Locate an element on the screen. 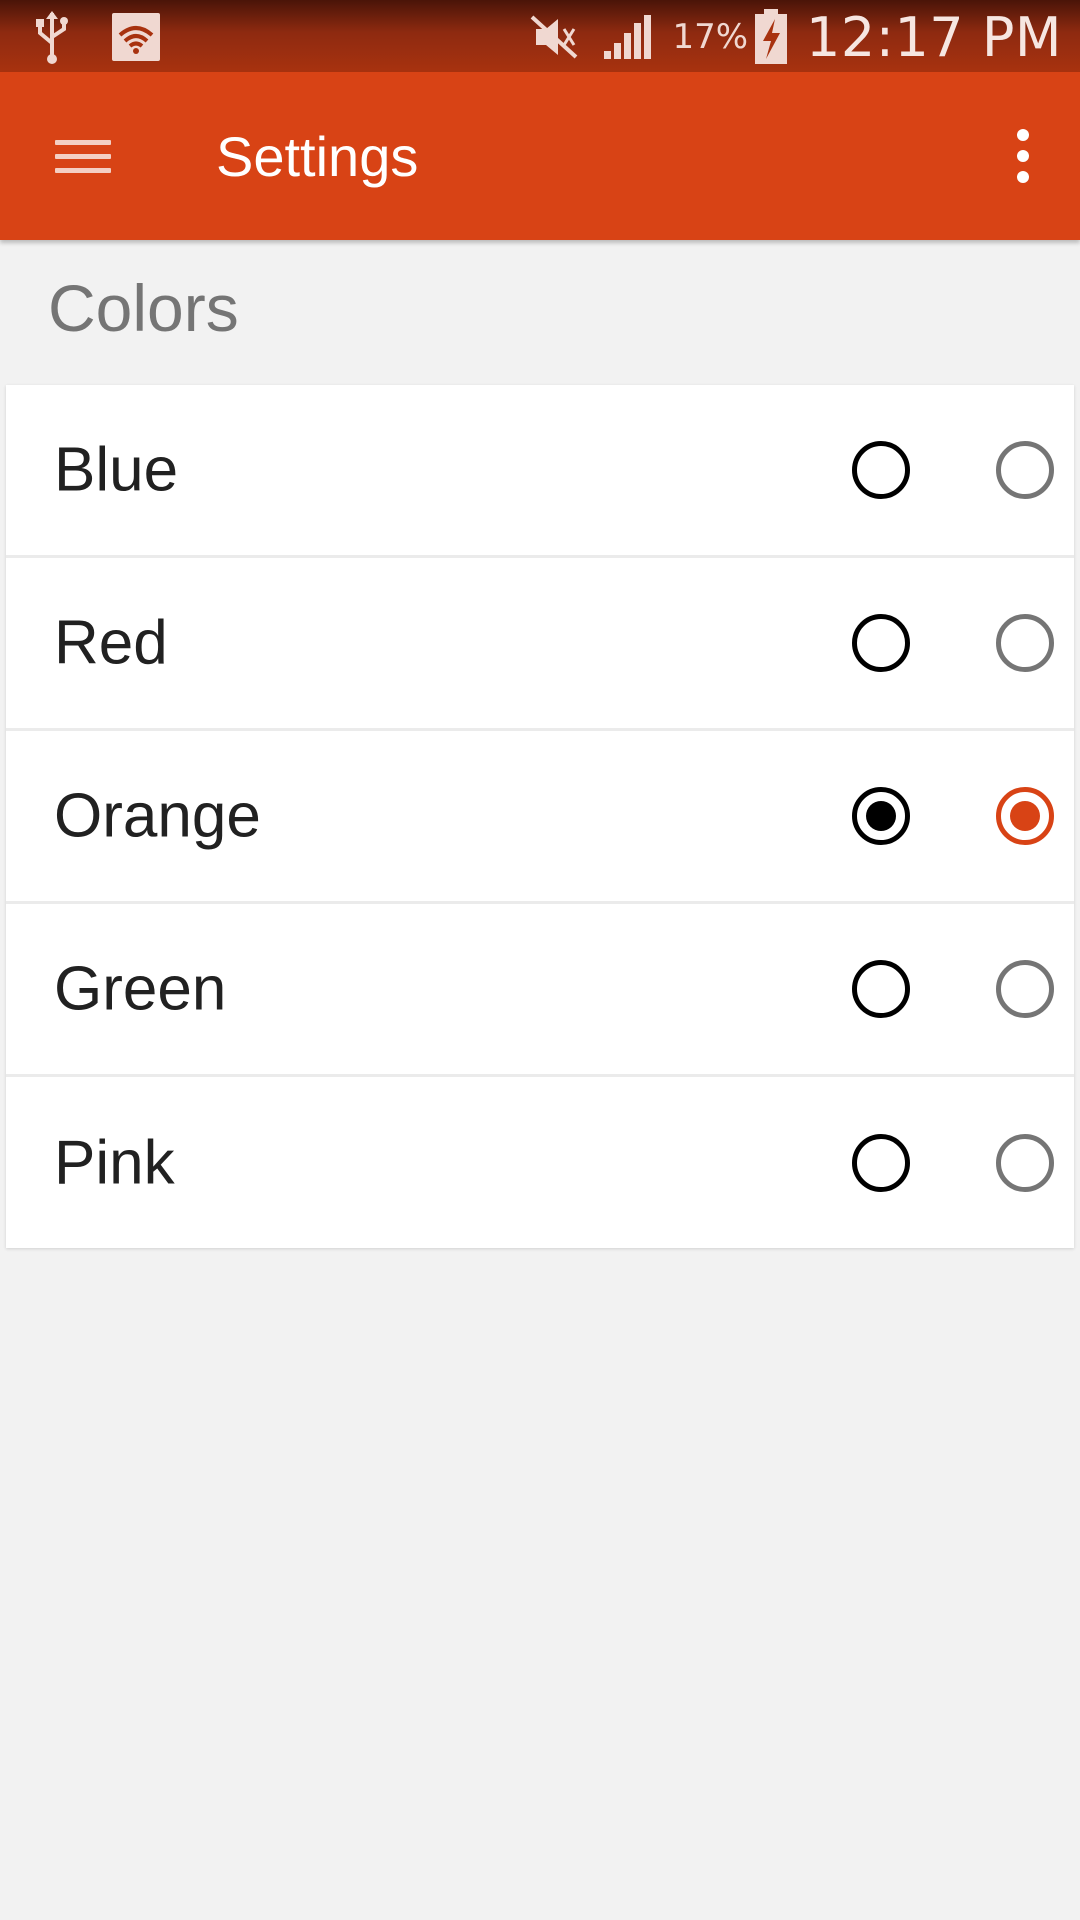 This screenshot has width=1080, height=1920. radio-black-red is located at coordinates (881, 643).